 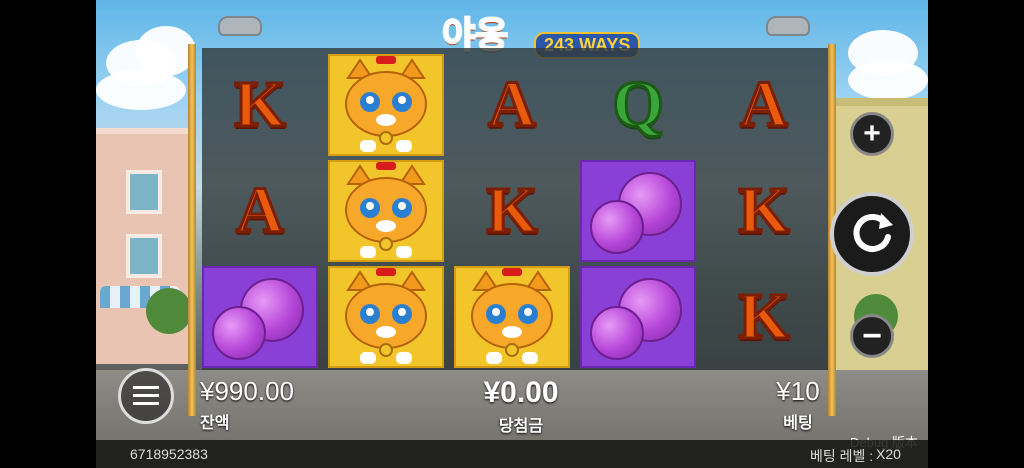 What do you see at coordinates (215, 423) in the screenshot?
I see `balance-label: 잔액` at bounding box center [215, 423].